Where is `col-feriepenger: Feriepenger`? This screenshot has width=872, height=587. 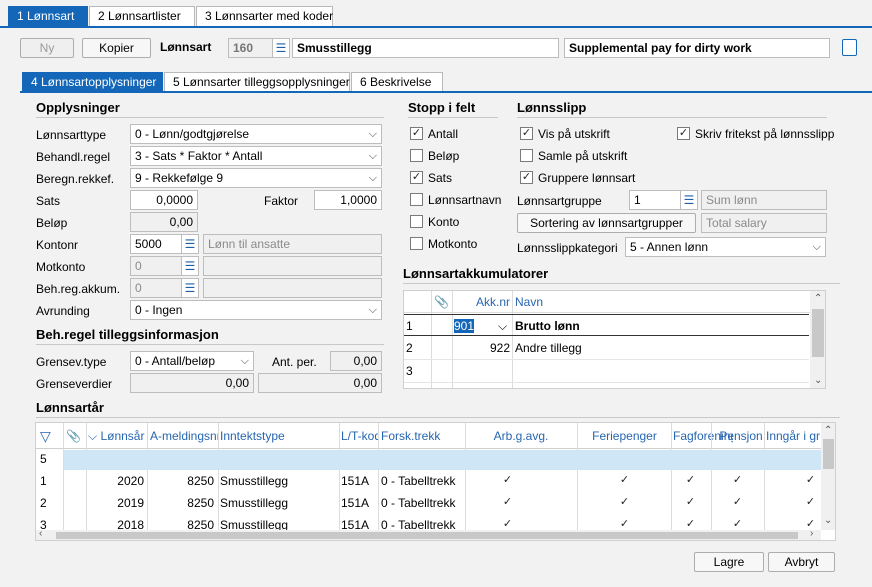 col-feriepenger: Feriepenger is located at coordinates (624, 436).